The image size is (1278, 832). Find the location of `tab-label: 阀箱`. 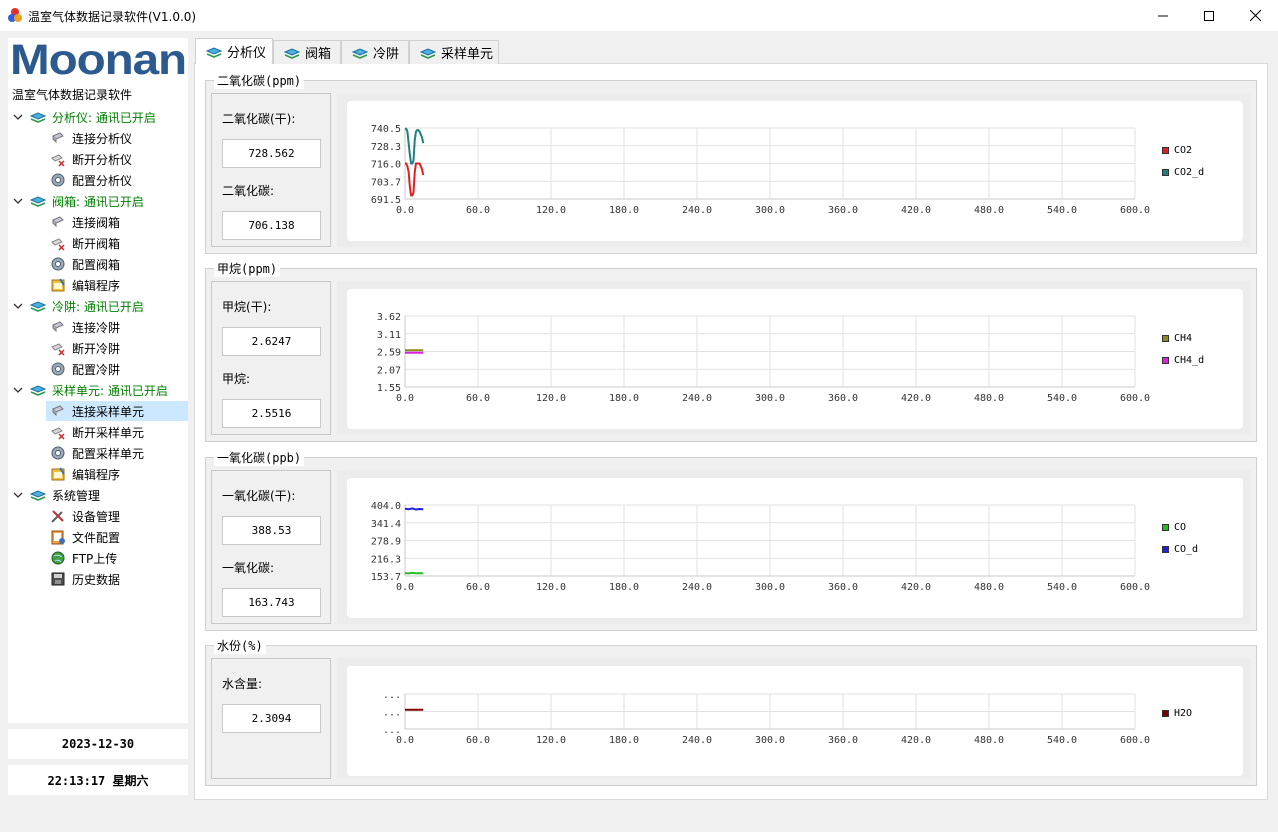

tab-label: 阀箱 is located at coordinates (318, 54).